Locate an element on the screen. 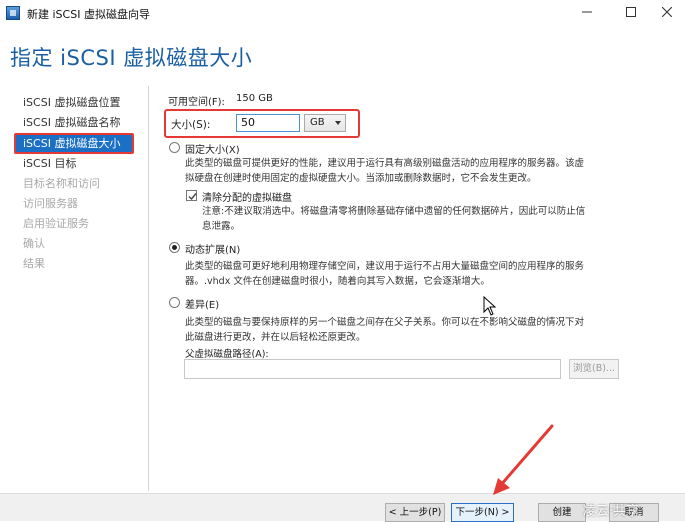 The image size is (685, 522). nav-item-disk-name: iSCSI 虚拟磁盘名称 is located at coordinates (74, 123).